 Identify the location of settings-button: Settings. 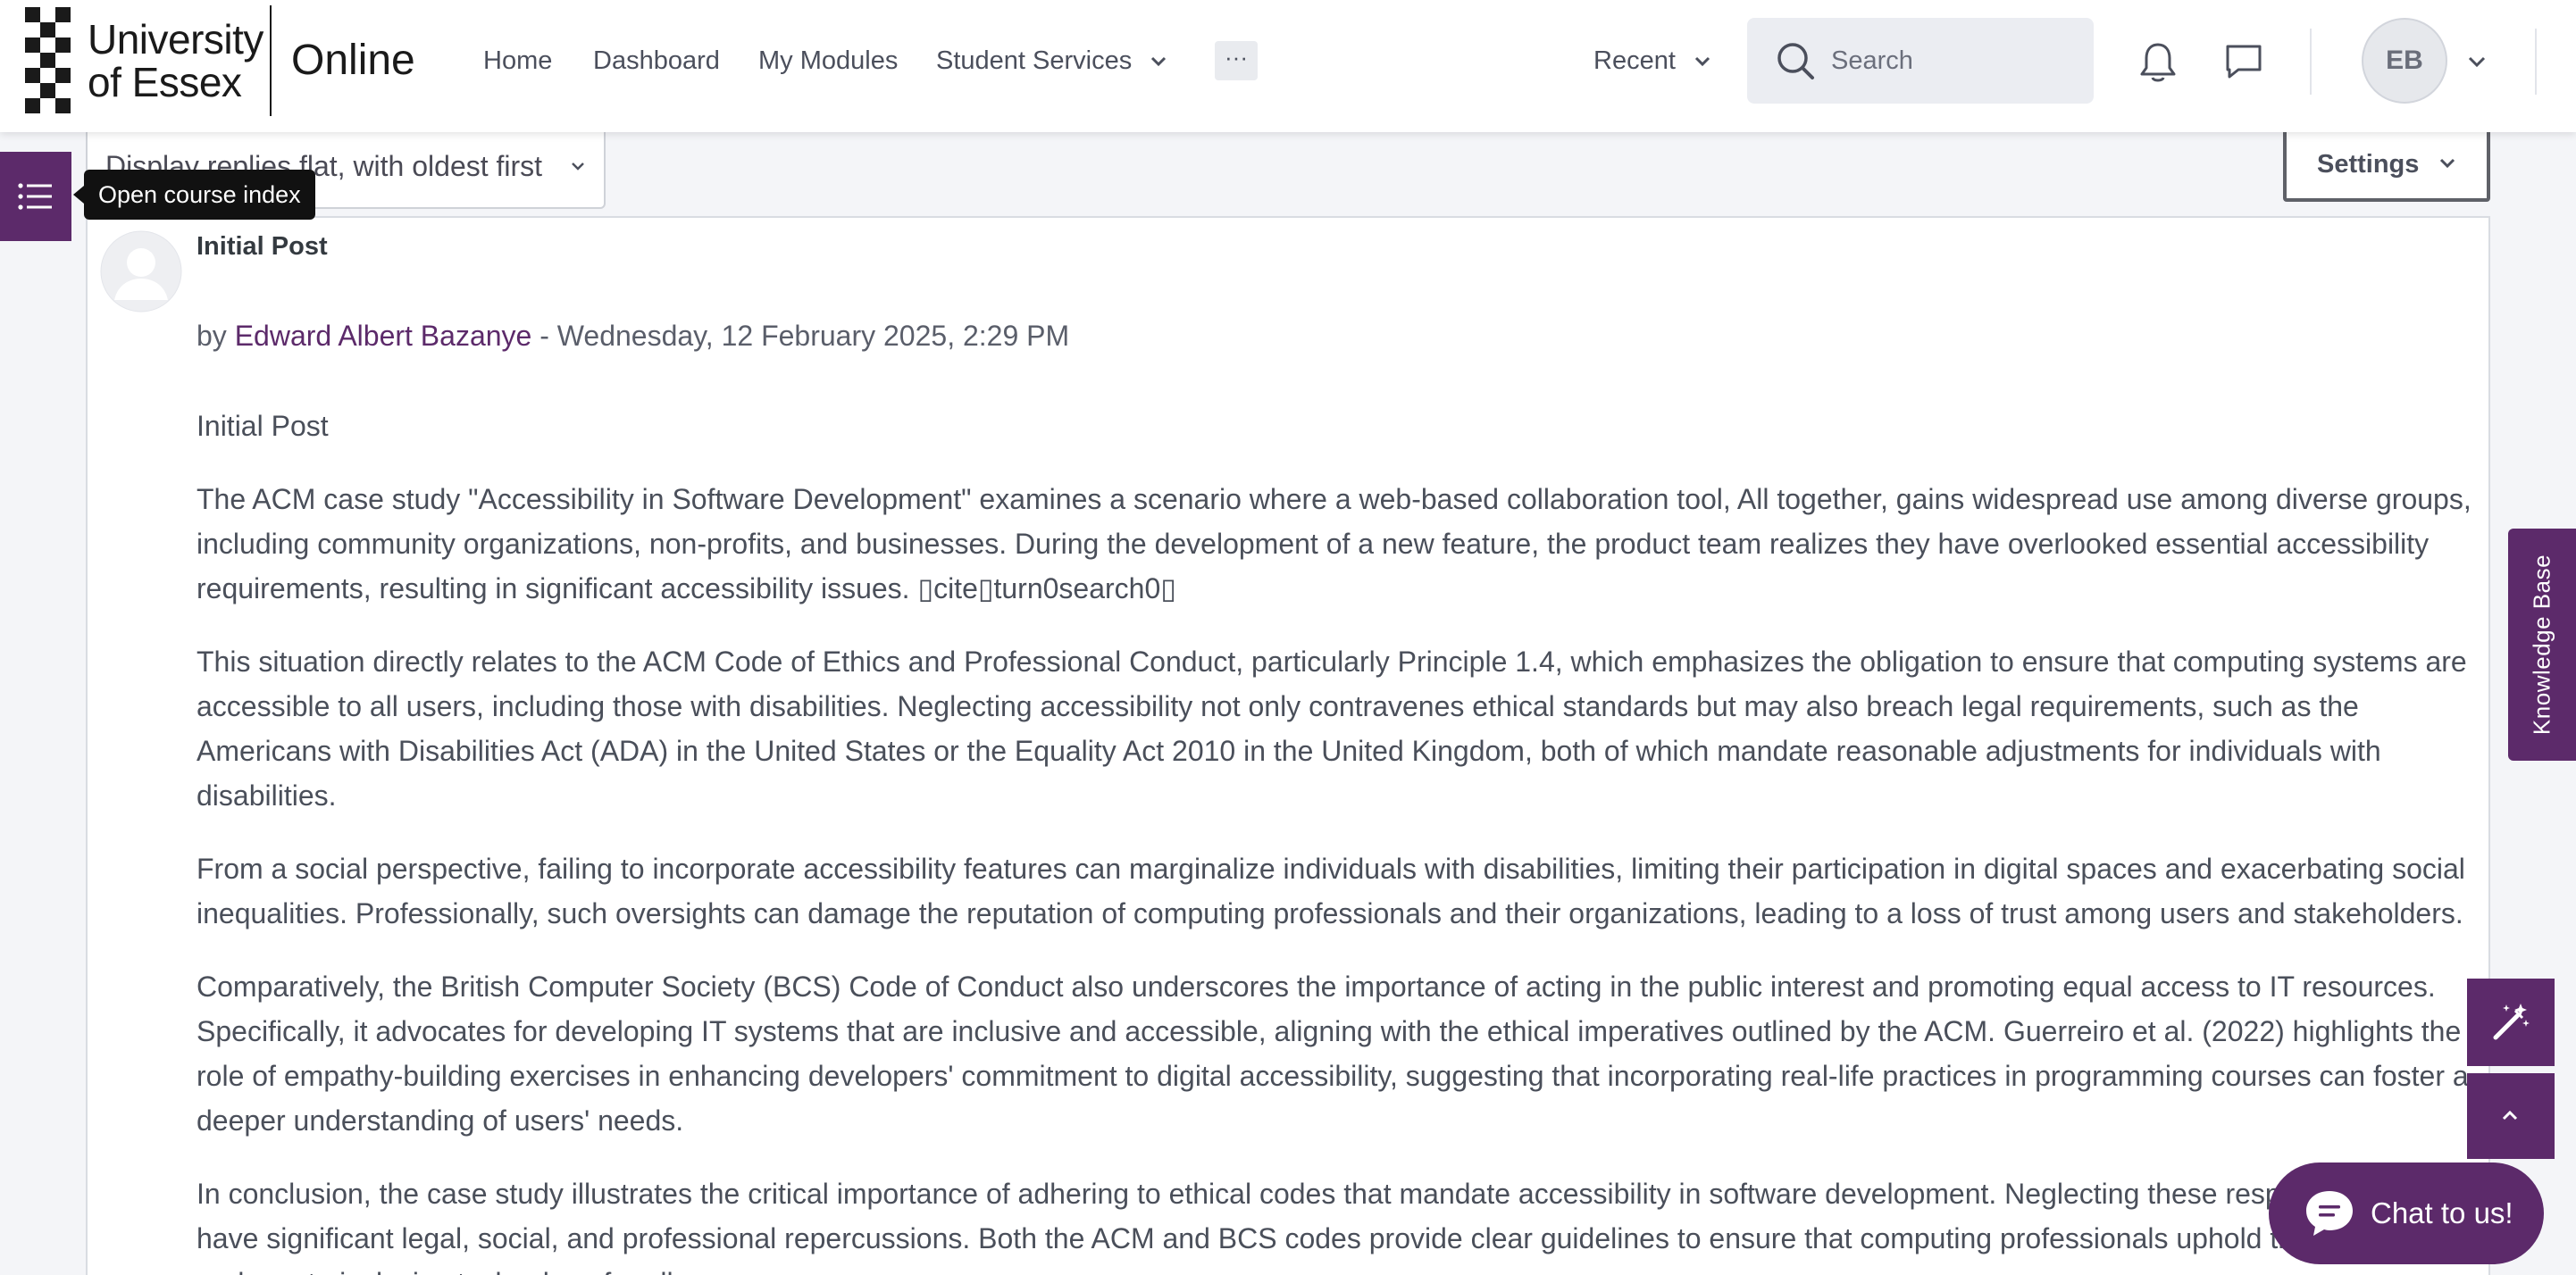
(2387, 162).